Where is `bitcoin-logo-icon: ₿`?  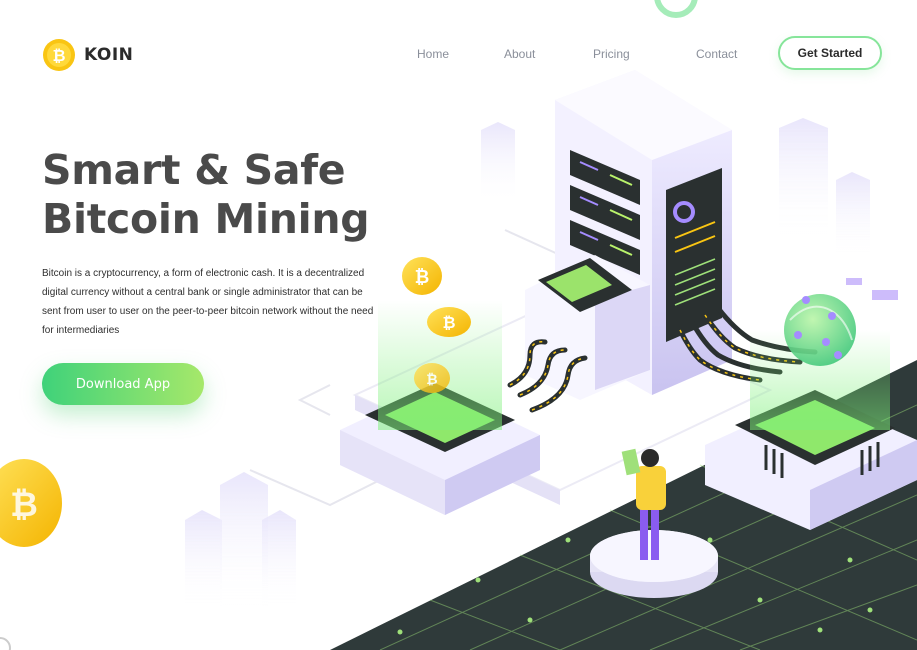 bitcoin-logo-icon: ₿ is located at coordinates (59, 55).